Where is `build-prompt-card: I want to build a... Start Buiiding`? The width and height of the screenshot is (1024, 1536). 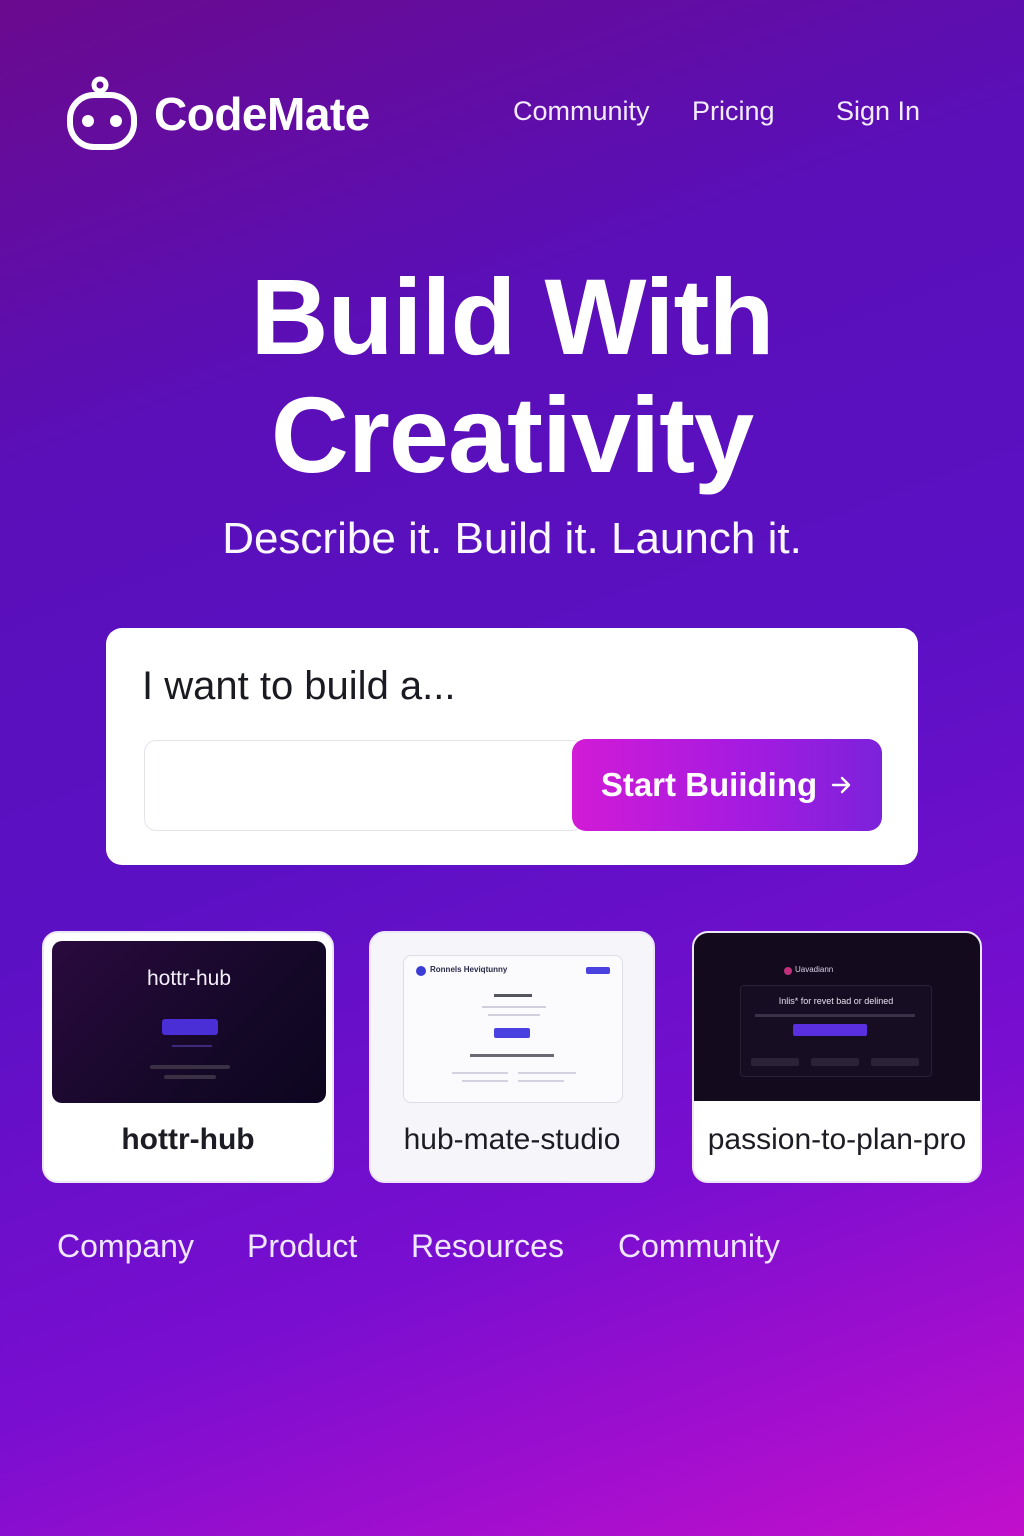 build-prompt-card: I want to build a... Start Buiiding is located at coordinates (512, 746).